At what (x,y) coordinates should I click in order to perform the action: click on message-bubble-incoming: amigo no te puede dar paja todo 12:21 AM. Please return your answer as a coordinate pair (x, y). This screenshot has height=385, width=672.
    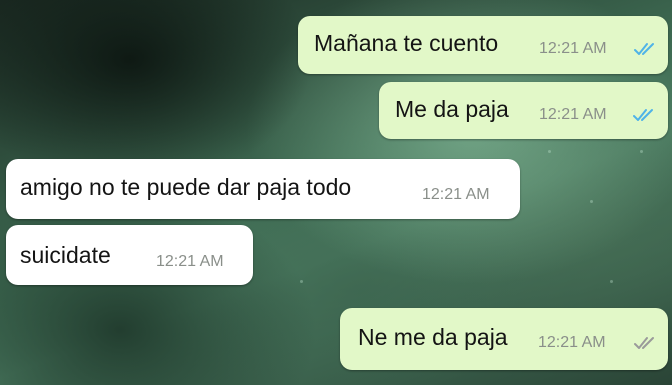
    Looking at the image, I should click on (263, 189).